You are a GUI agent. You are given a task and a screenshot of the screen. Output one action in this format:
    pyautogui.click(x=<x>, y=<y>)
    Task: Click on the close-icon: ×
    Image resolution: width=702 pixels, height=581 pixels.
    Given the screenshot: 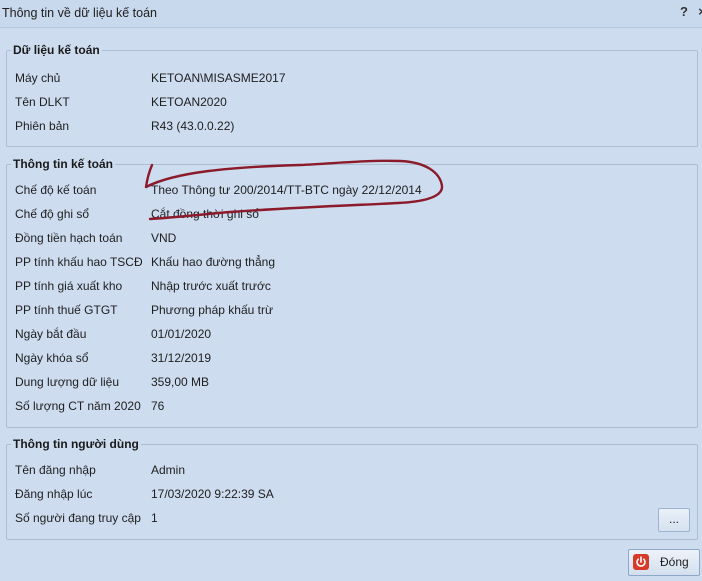 What is the action you would take?
    pyautogui.click(x=698, y=12)
    